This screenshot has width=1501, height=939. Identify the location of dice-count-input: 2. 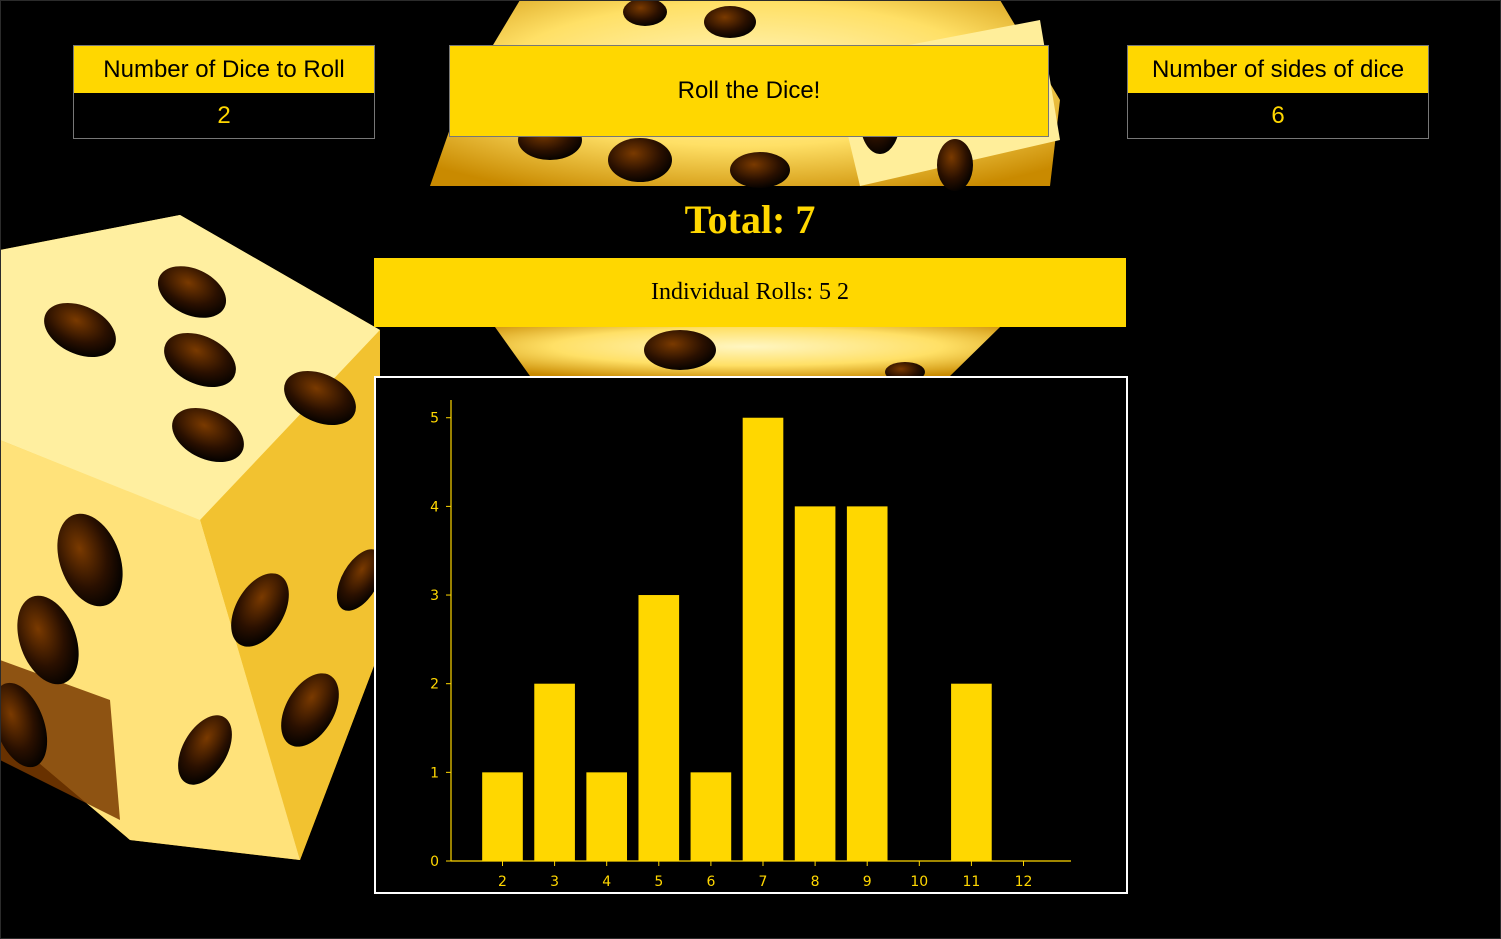
(224, 115).